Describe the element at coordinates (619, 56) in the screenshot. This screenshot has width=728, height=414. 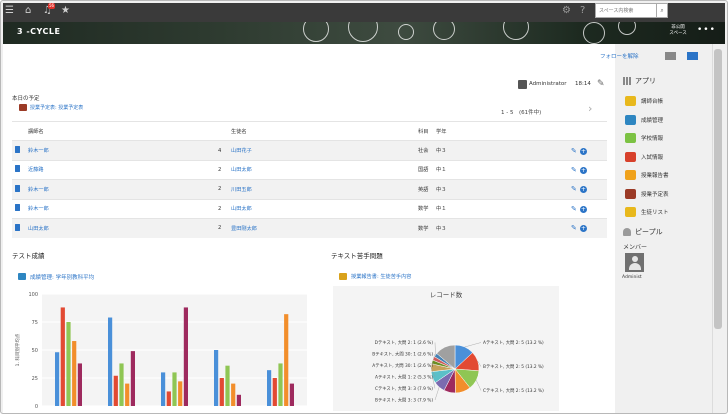
I see `unfollow-link: フォローを解除` at that location.